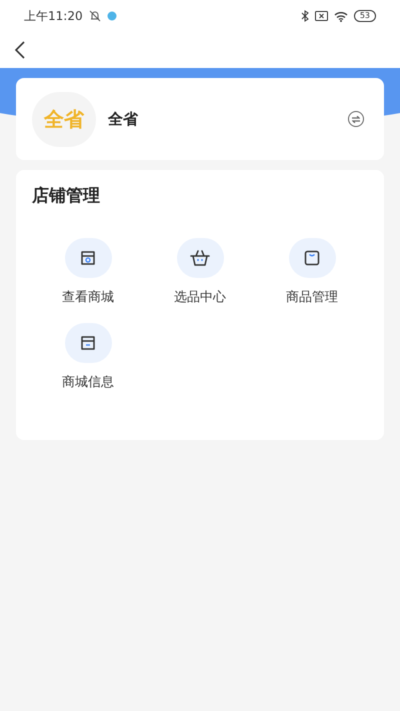 This screenshot has width=400, height=711. What do you see at coordinates (88, 343) in the screenshot?
I see `store-icon` at bounding box center [88, 343].